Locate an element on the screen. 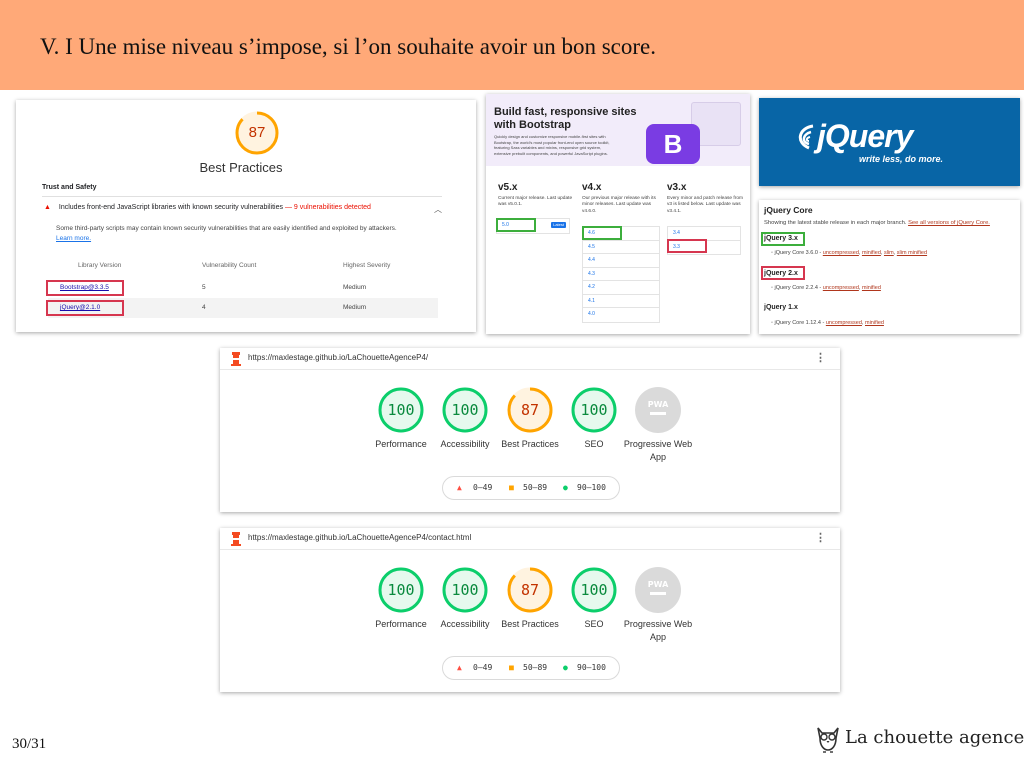 The image size is (1024, 768). jquery-logo-panel: jQuery write less, do more. is located at coordinates (889, 142).